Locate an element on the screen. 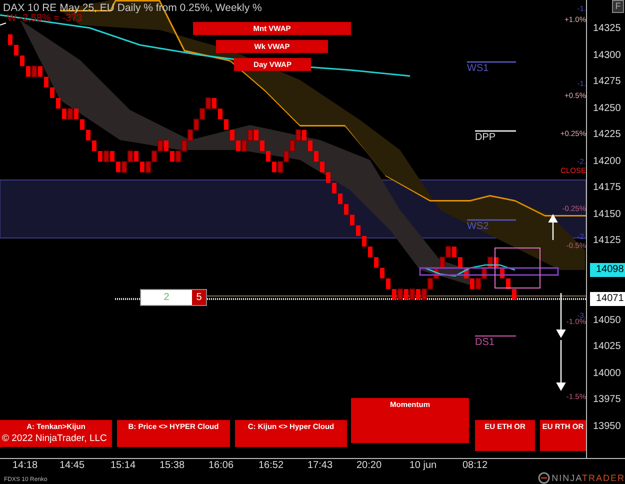 This screenshot has height=484, width=625. time-label: 16:52 is located at coordinates (271, 465).